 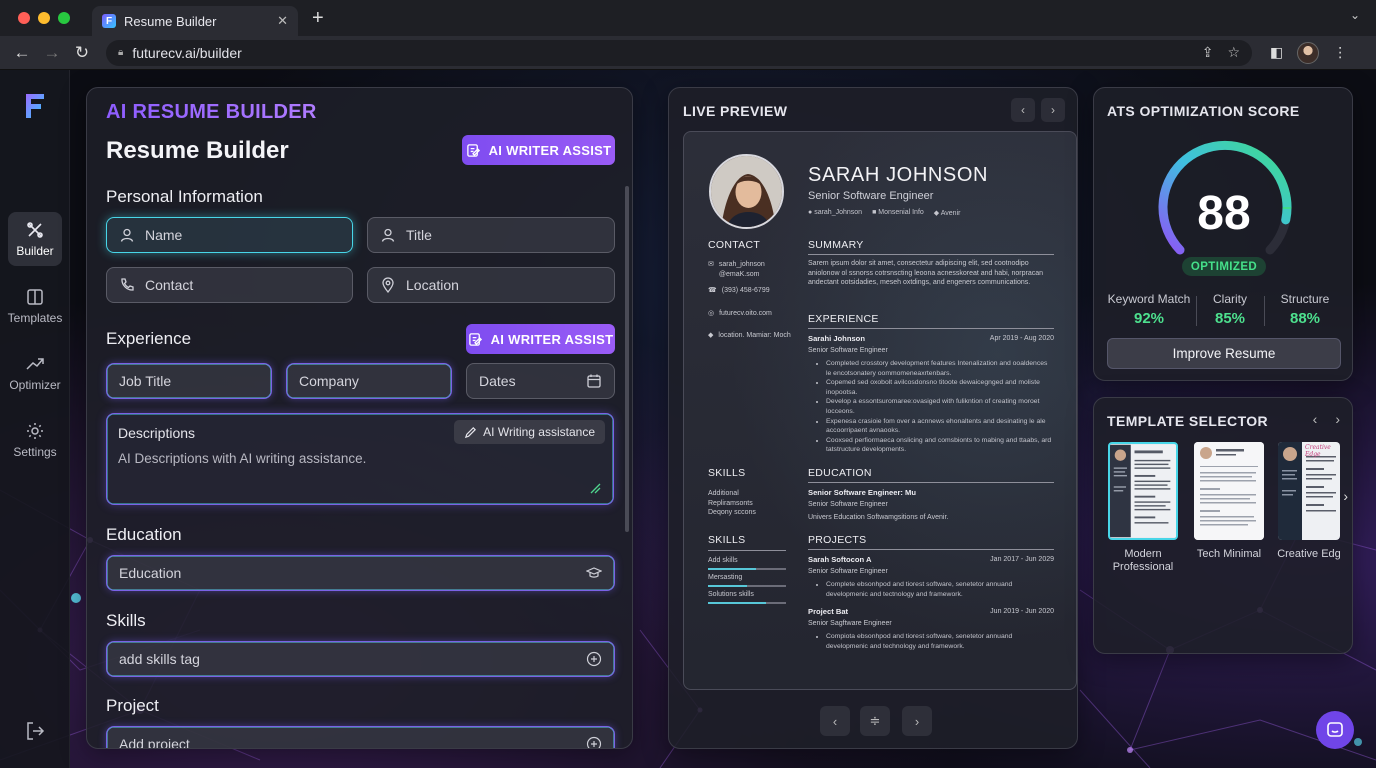 What do you see at coordinates (529, 432) in the screenshot?
I see `ai-writing-assistance-button: AI Writing assistance` at bounding box center [529, 432].